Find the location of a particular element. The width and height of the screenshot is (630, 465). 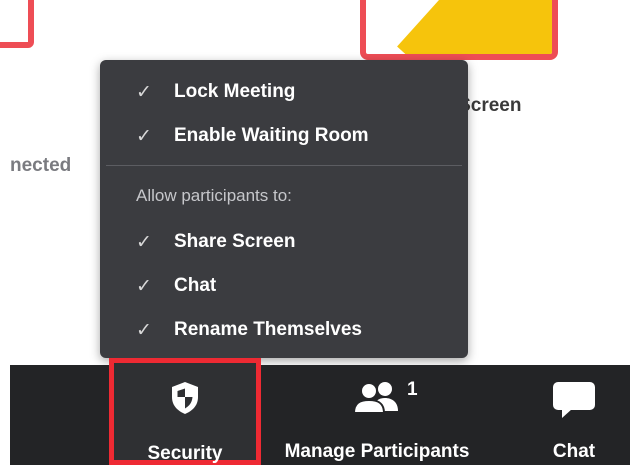

menu-item-chat: ✓ Chat is located at coordinates (284, 286).